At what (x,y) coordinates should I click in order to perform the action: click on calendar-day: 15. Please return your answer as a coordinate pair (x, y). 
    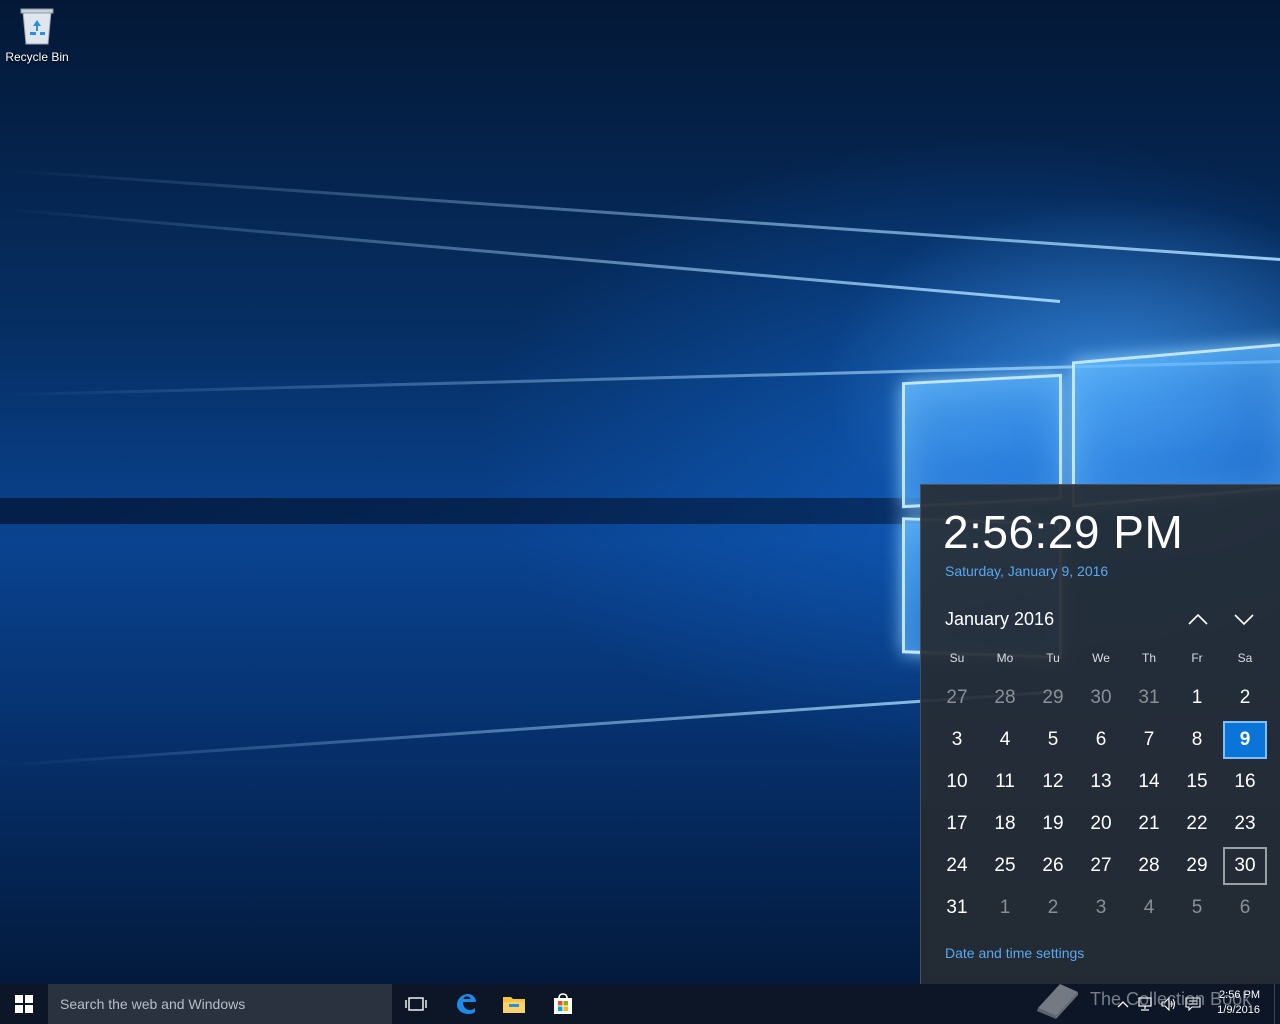
    Looking at the image, I should click on (1197, 782).